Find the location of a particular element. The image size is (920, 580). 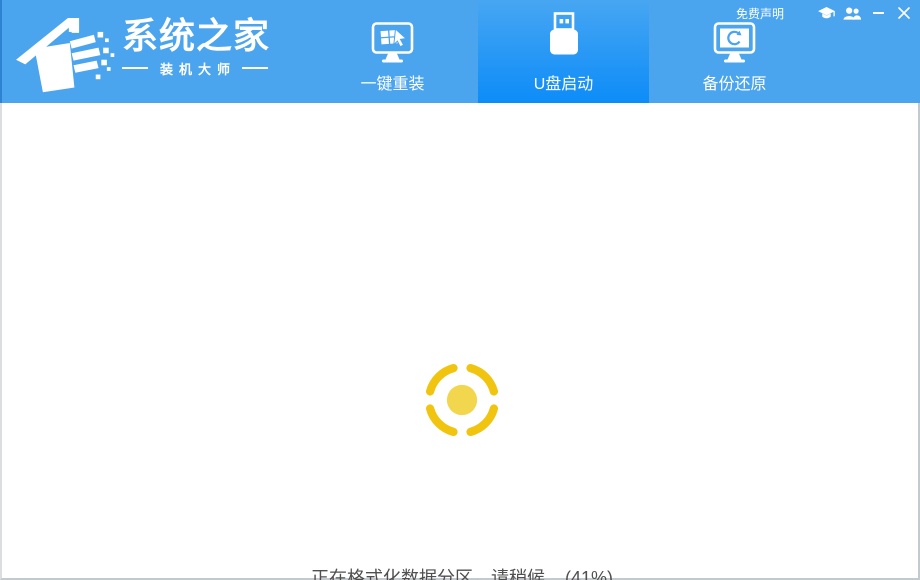

minimize-icon is located at coordinates (878, 13).